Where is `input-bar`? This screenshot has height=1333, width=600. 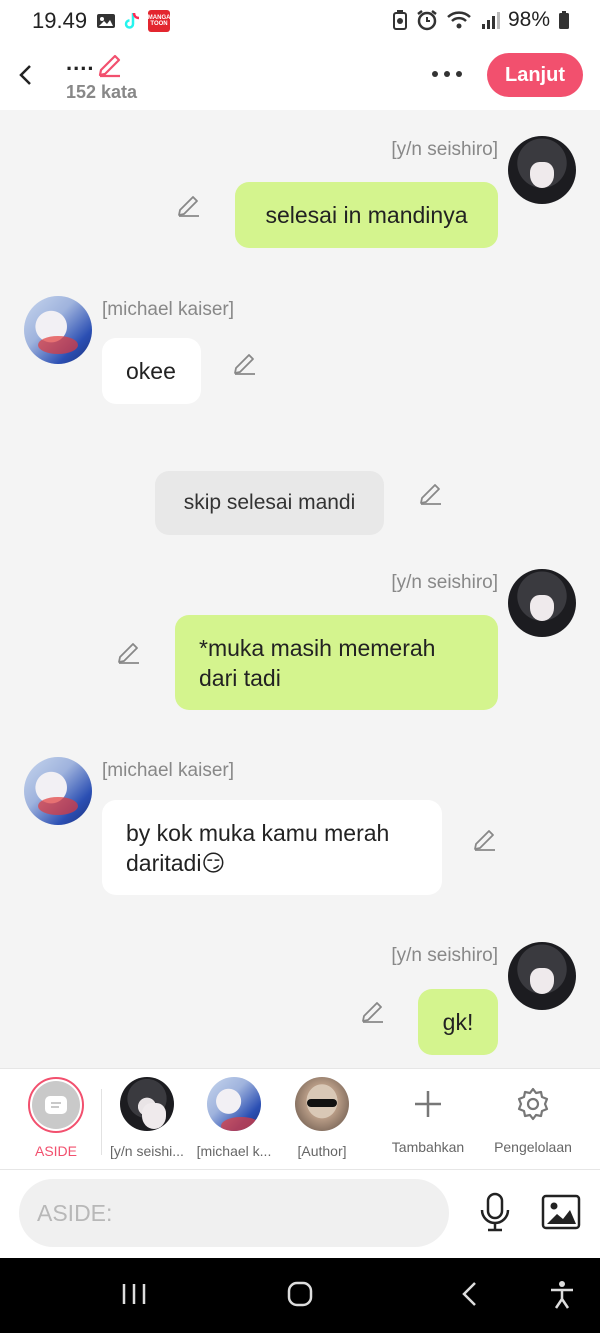
input-bar is located at coordinates (300, 1214).